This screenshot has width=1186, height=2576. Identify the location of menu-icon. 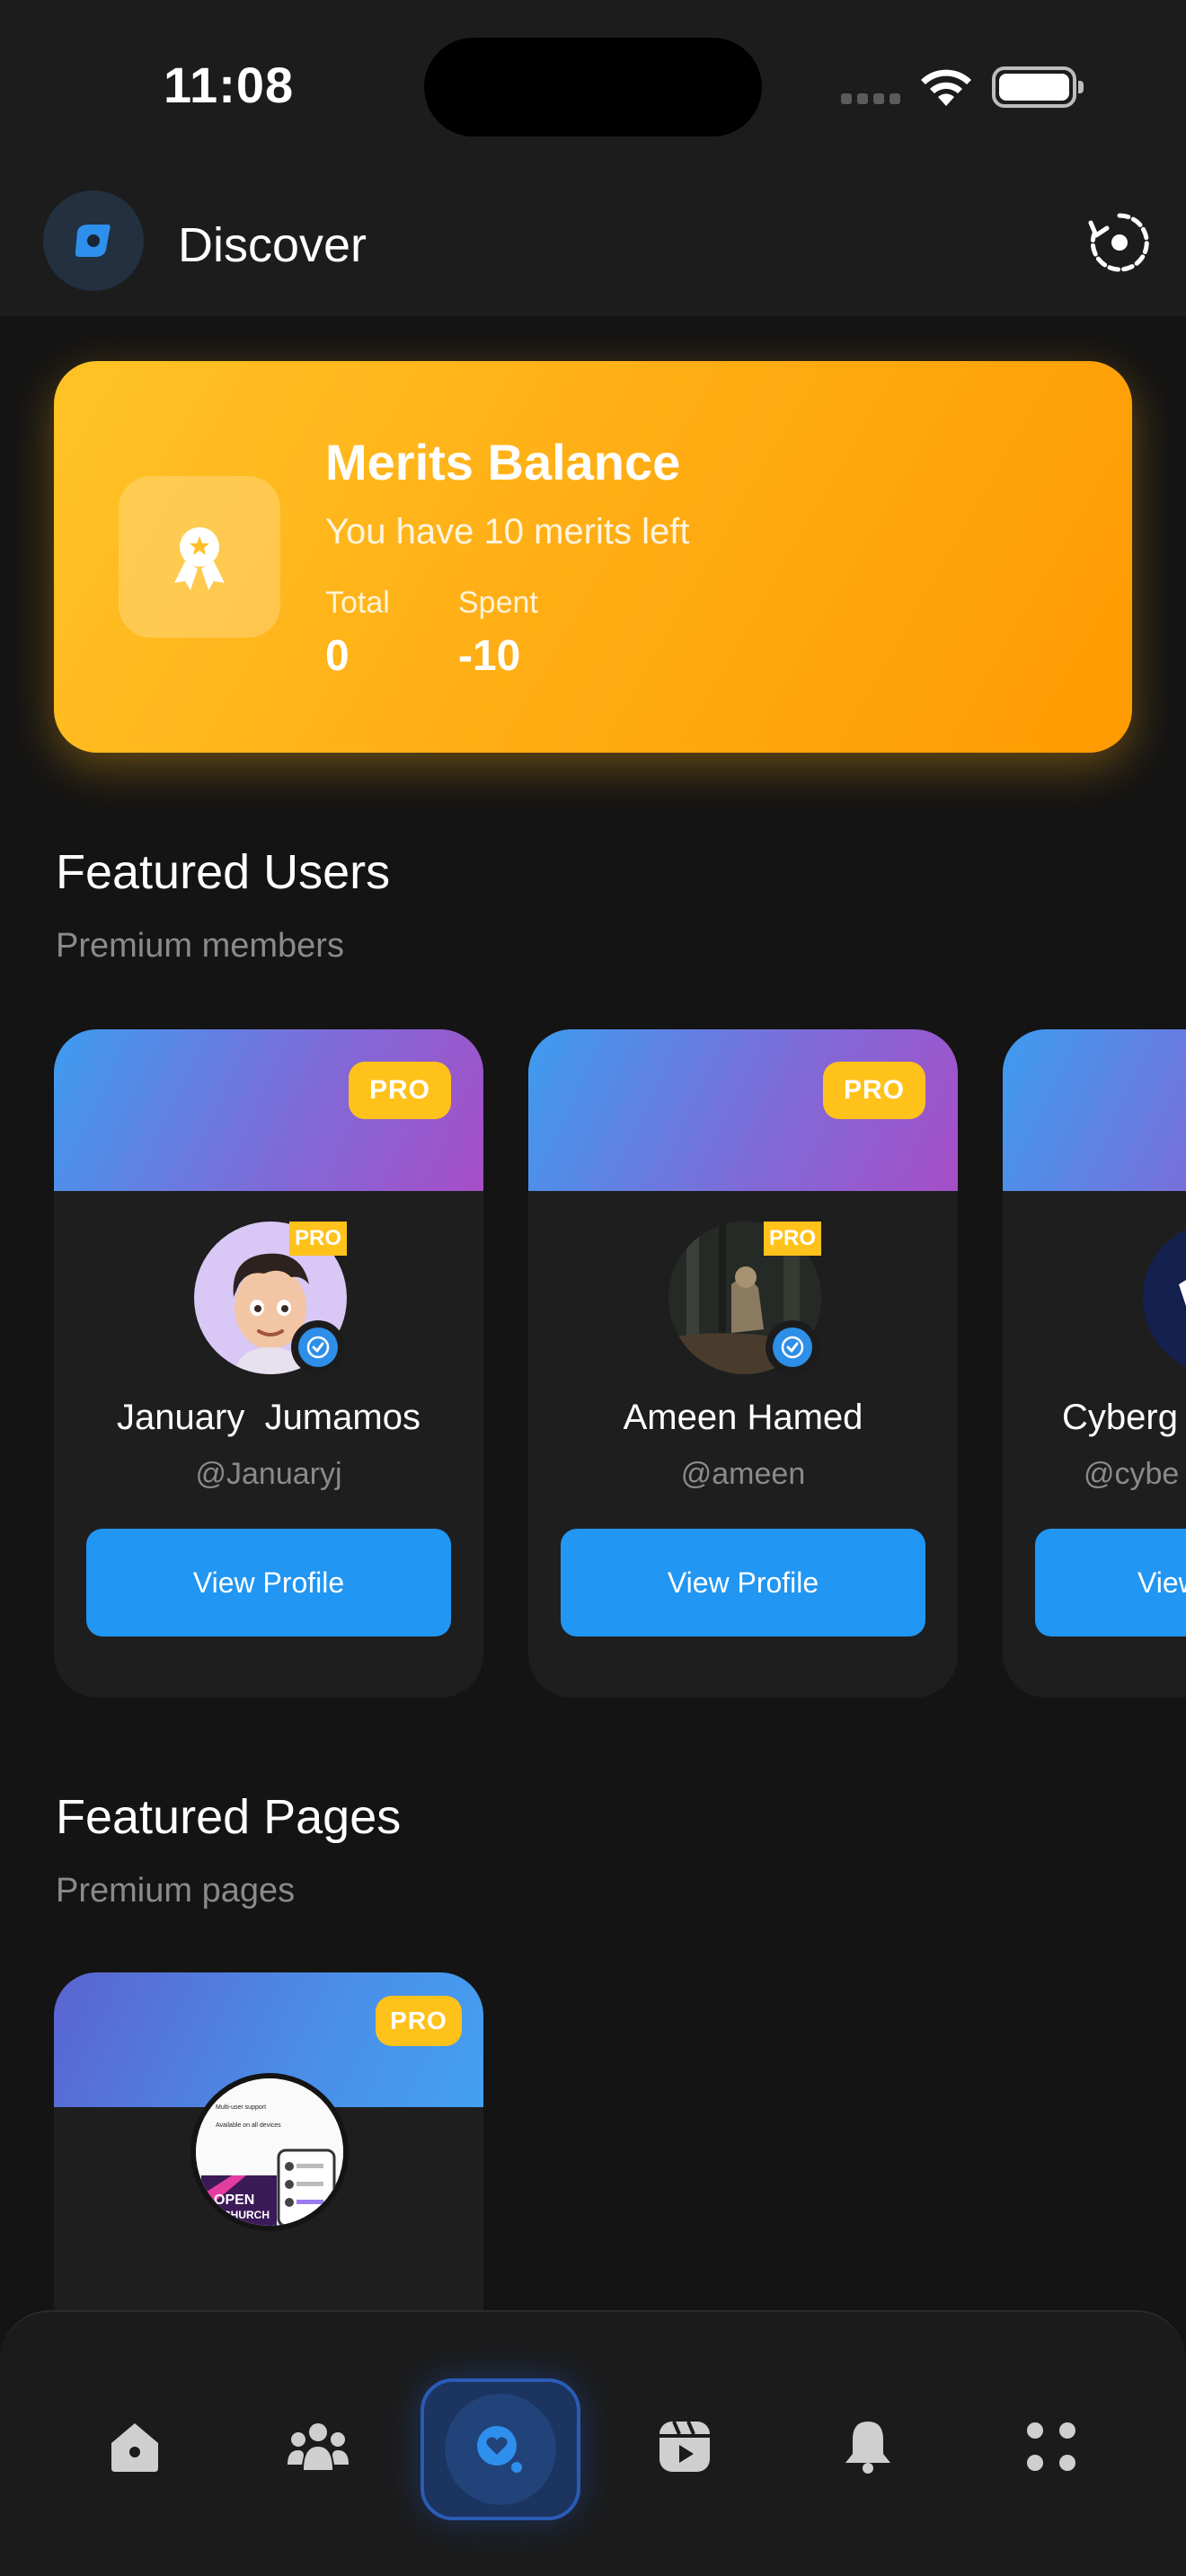
(1051, 2446).